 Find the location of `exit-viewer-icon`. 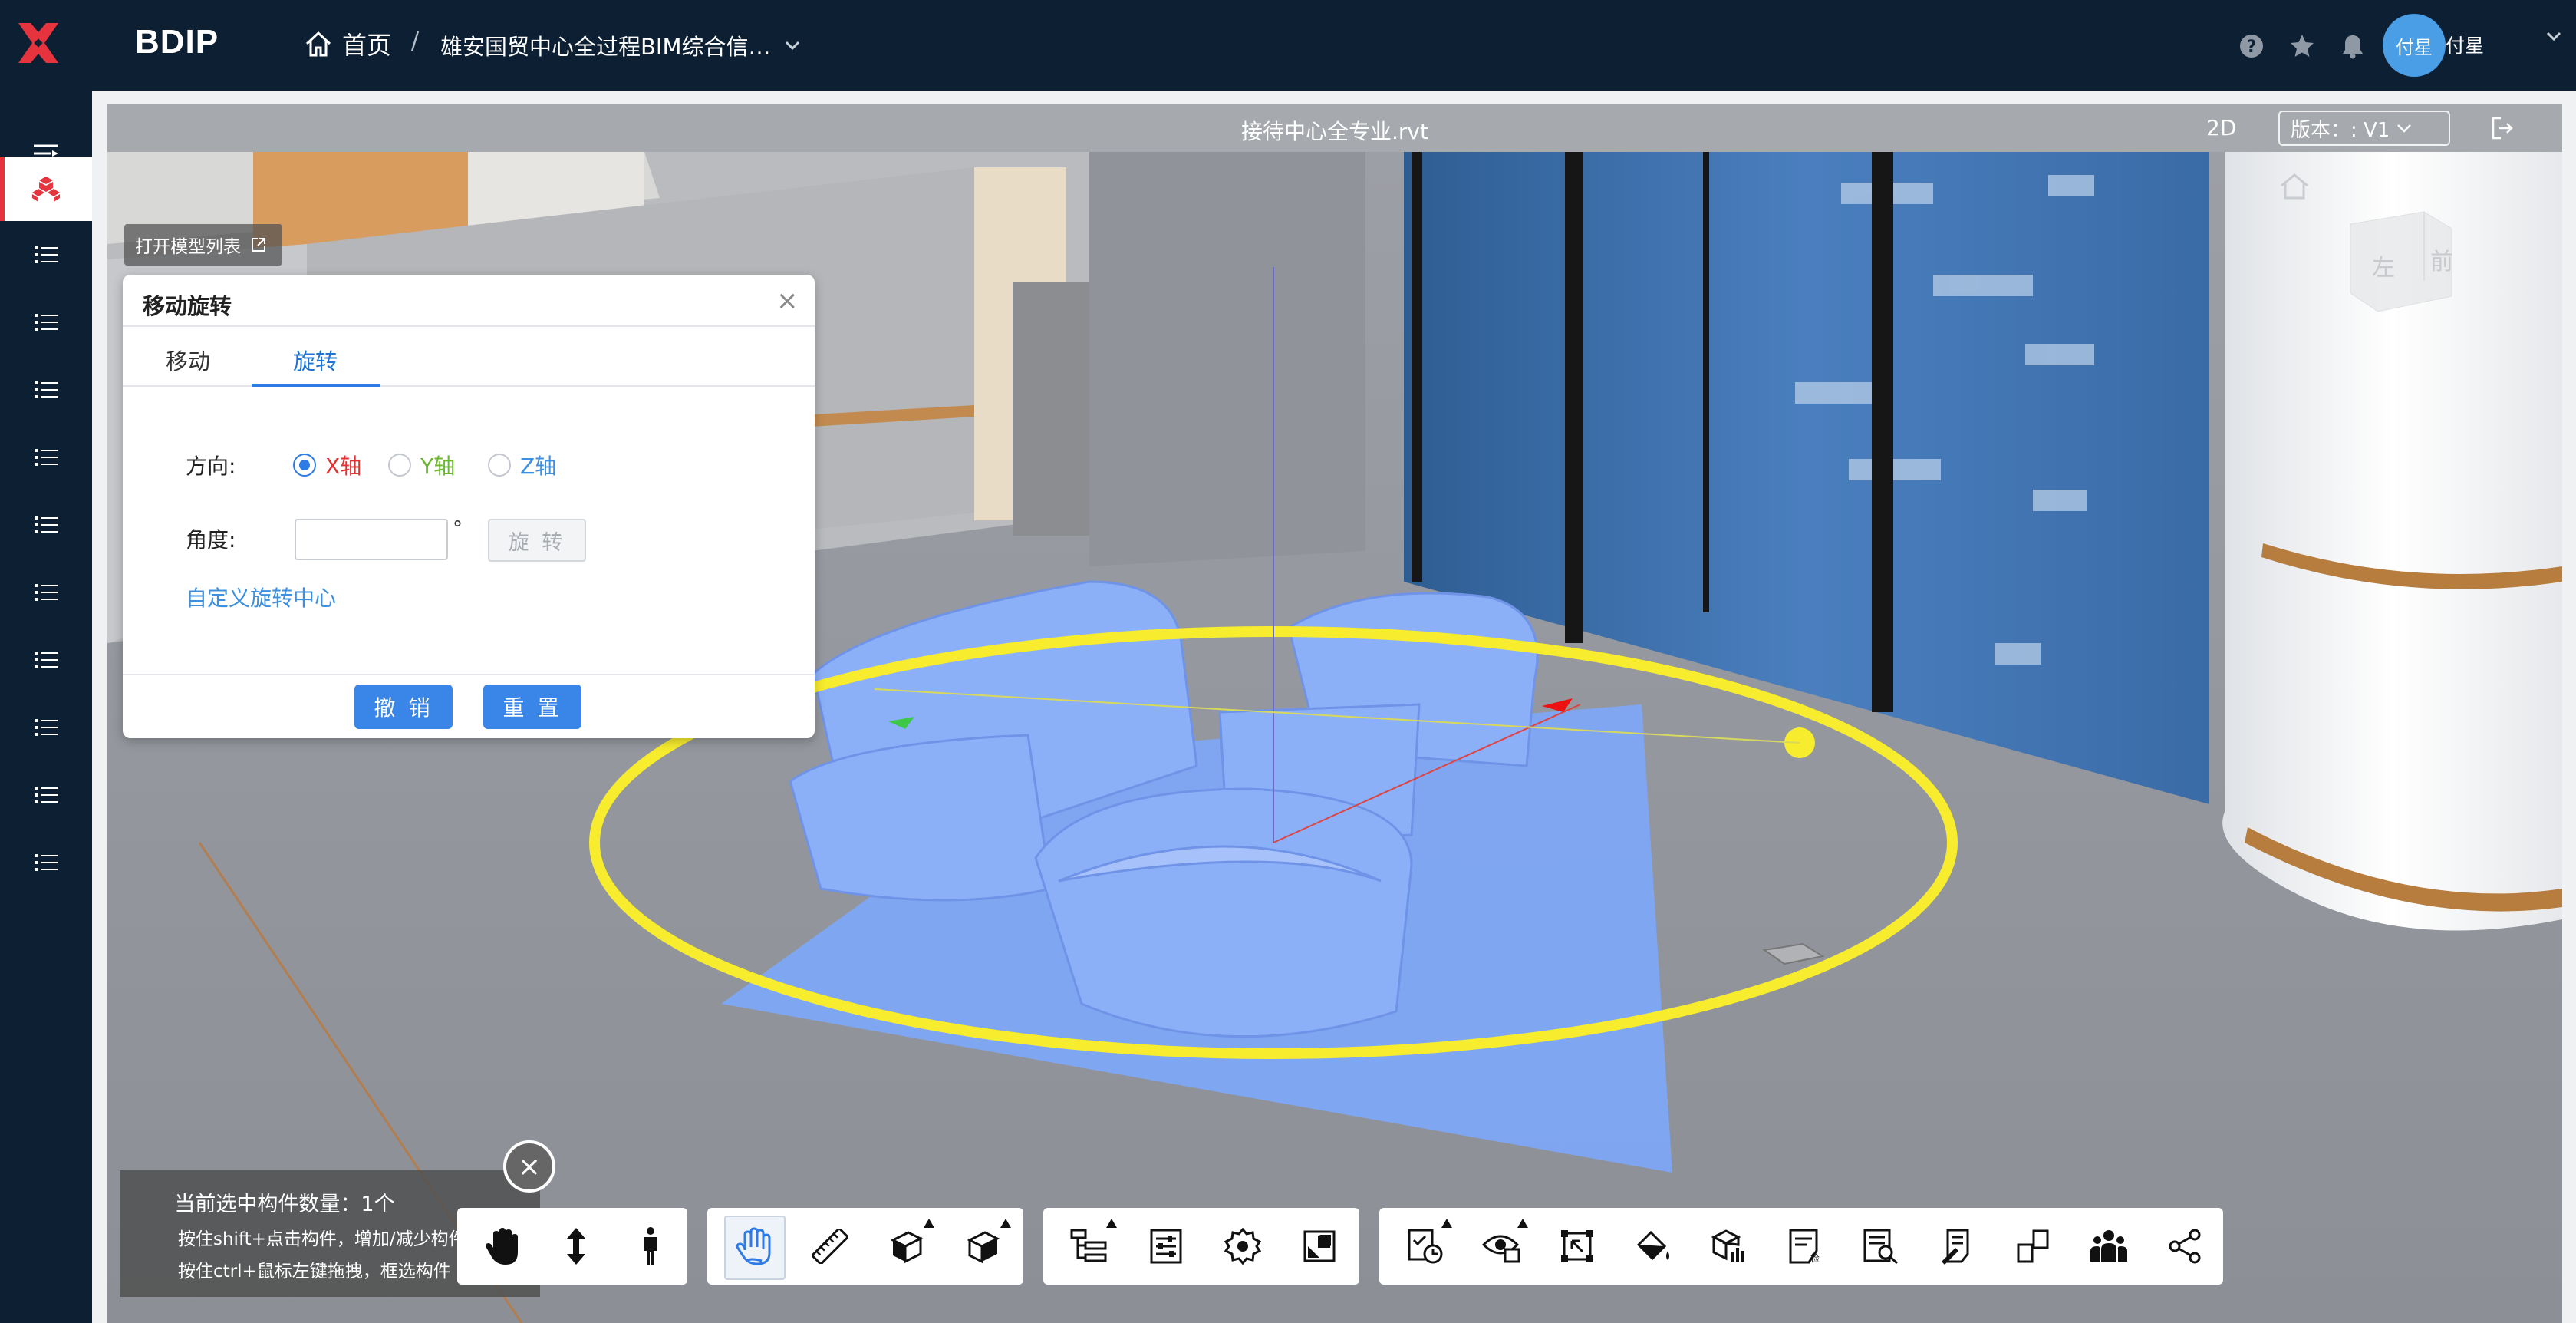

exit-viewer-icon is located at coordinates (2502, 128).